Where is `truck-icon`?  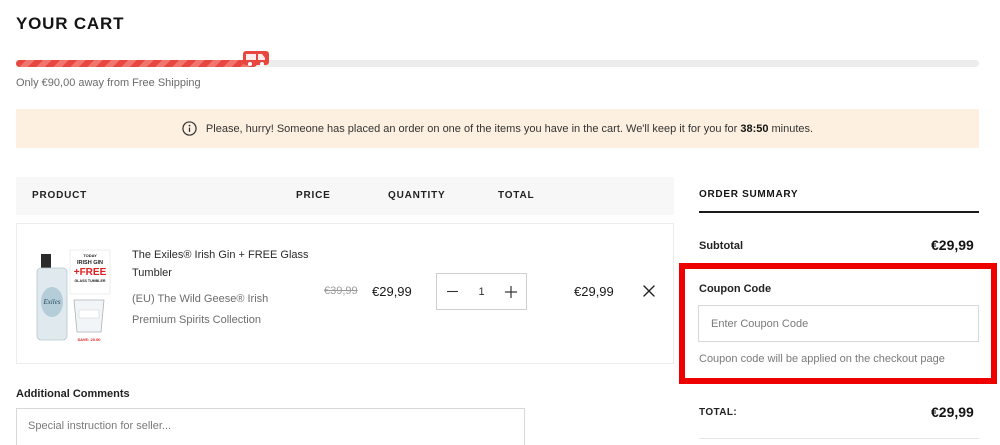 truck-icon is located at coordinates (255, 58).